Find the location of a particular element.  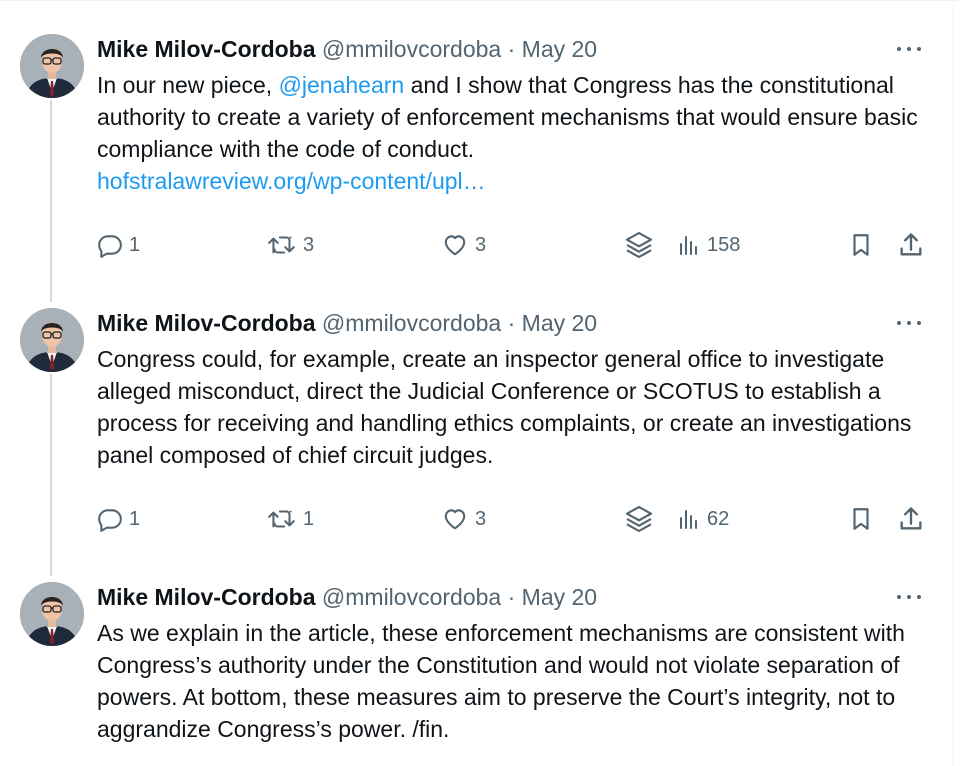

views-button: 158 is located at coordinates (708, 245).